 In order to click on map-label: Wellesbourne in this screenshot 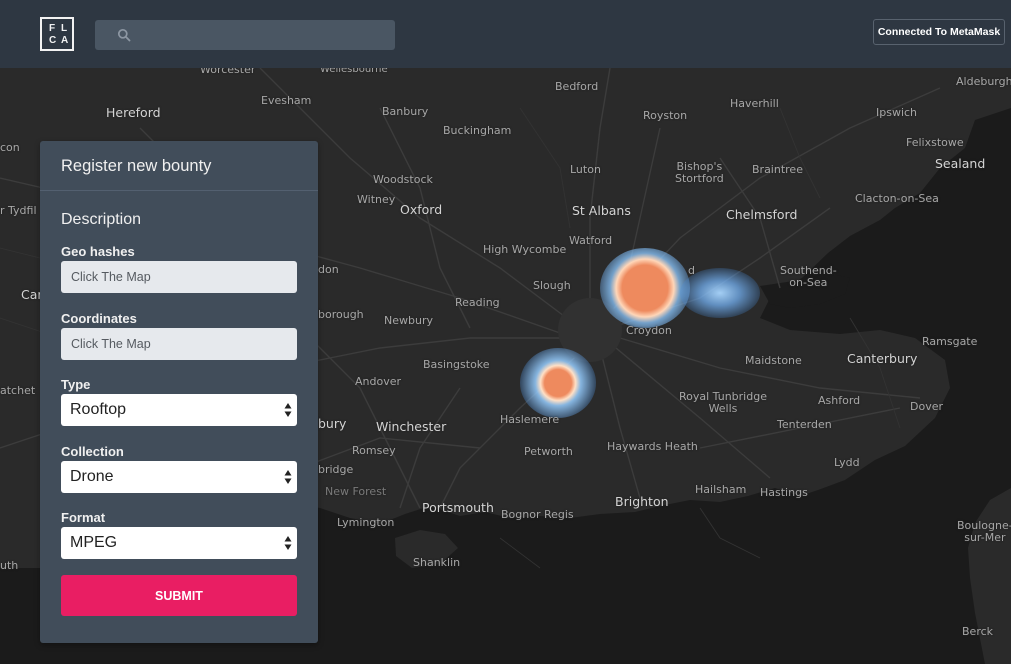, I will do `click(354, 71)`.